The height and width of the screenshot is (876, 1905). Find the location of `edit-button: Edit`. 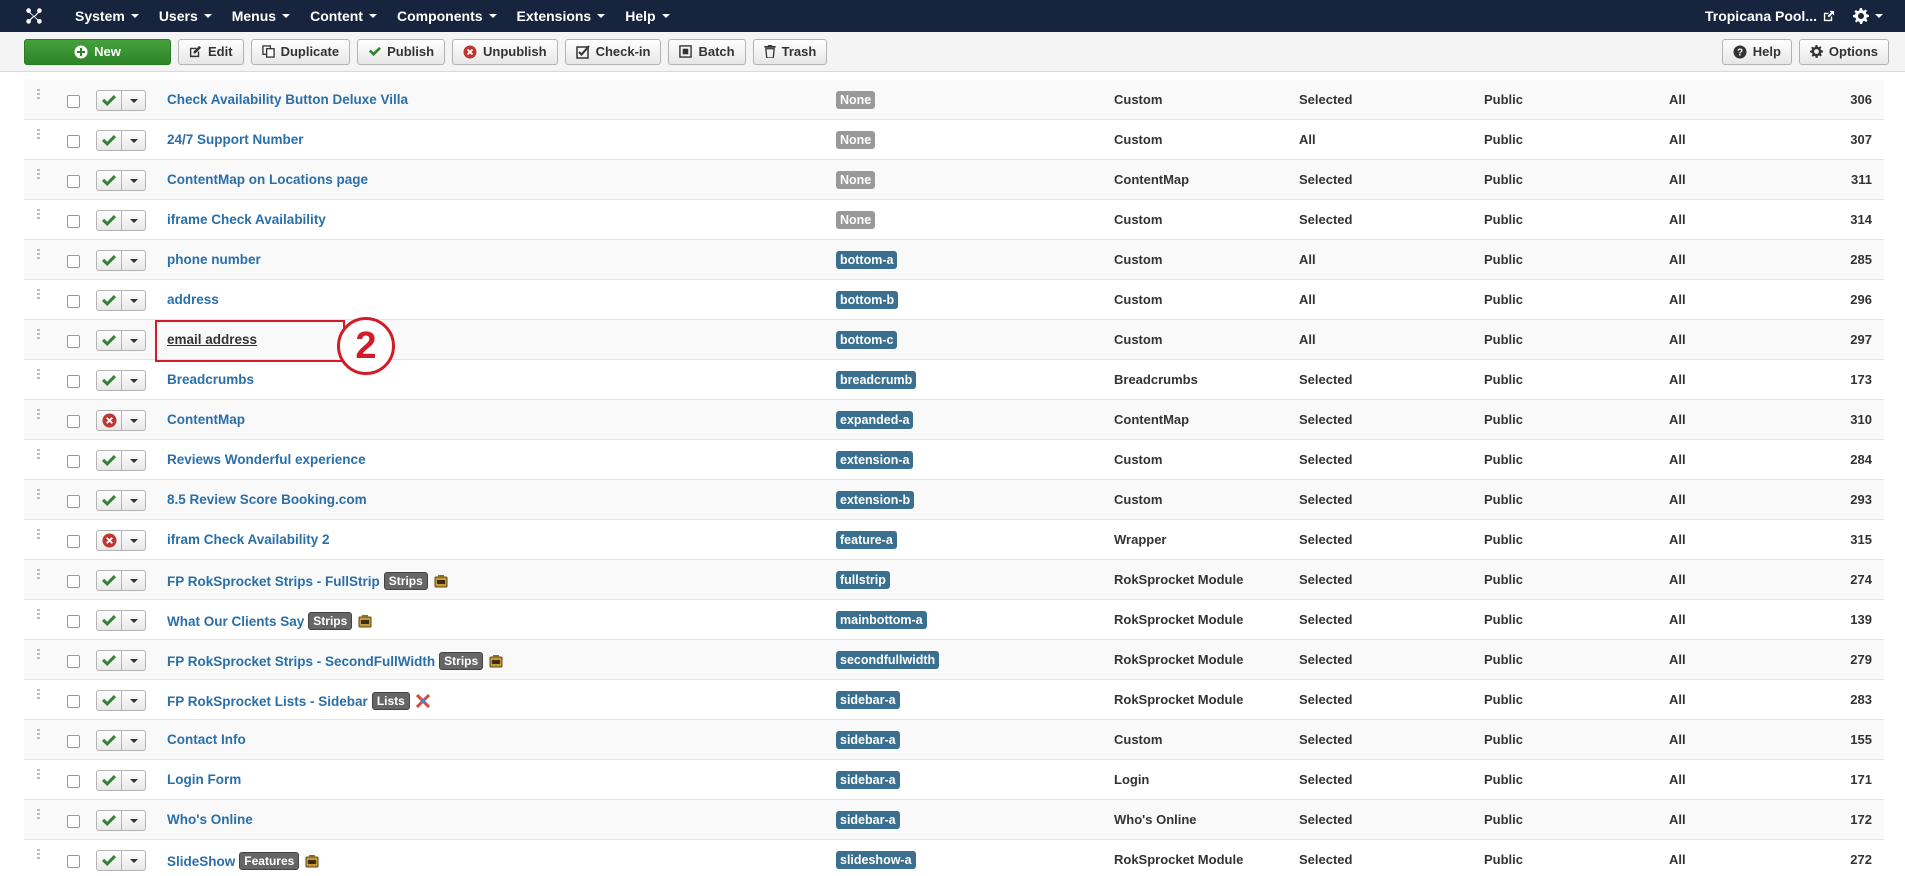

edit-button: Edit is located at coordinates (211, 51).